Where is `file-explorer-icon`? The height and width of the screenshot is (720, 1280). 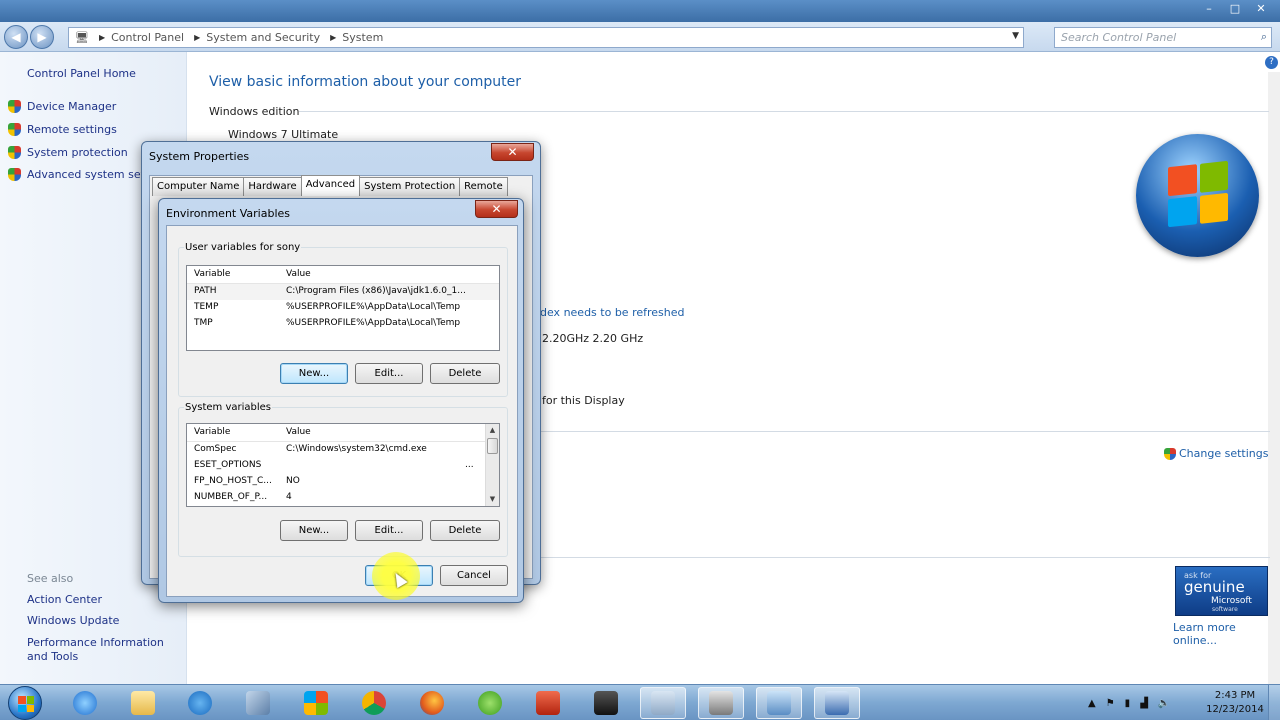
file-explorer-icon is located at coordinates (143, 703).